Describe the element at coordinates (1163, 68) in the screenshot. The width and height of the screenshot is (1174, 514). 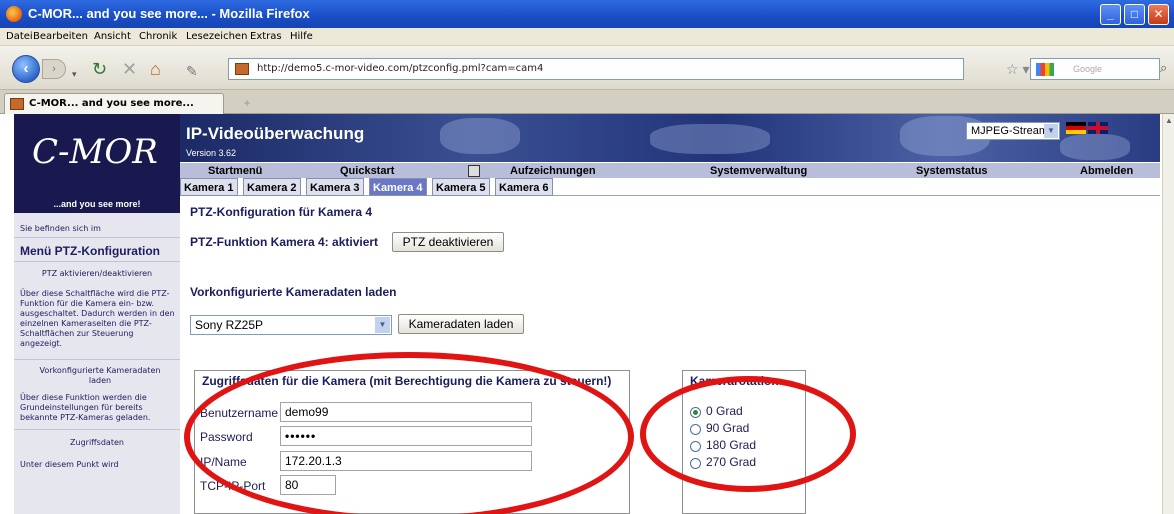
I see `search-icon: ⌕` at that location.